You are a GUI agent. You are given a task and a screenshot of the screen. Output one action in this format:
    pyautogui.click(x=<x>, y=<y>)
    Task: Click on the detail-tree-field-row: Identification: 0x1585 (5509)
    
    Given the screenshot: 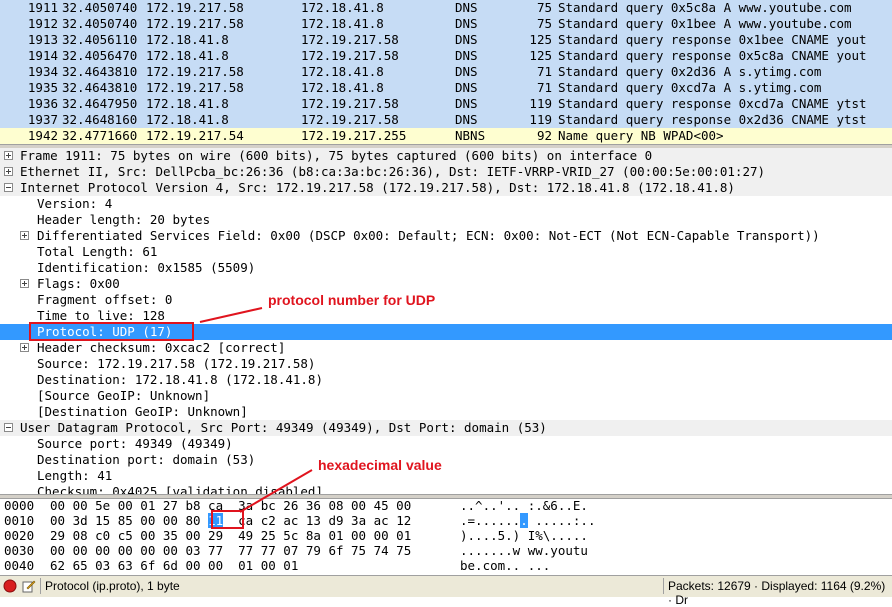 What is the action you would take?
    pyautogui.click(x=446, y=268)
    